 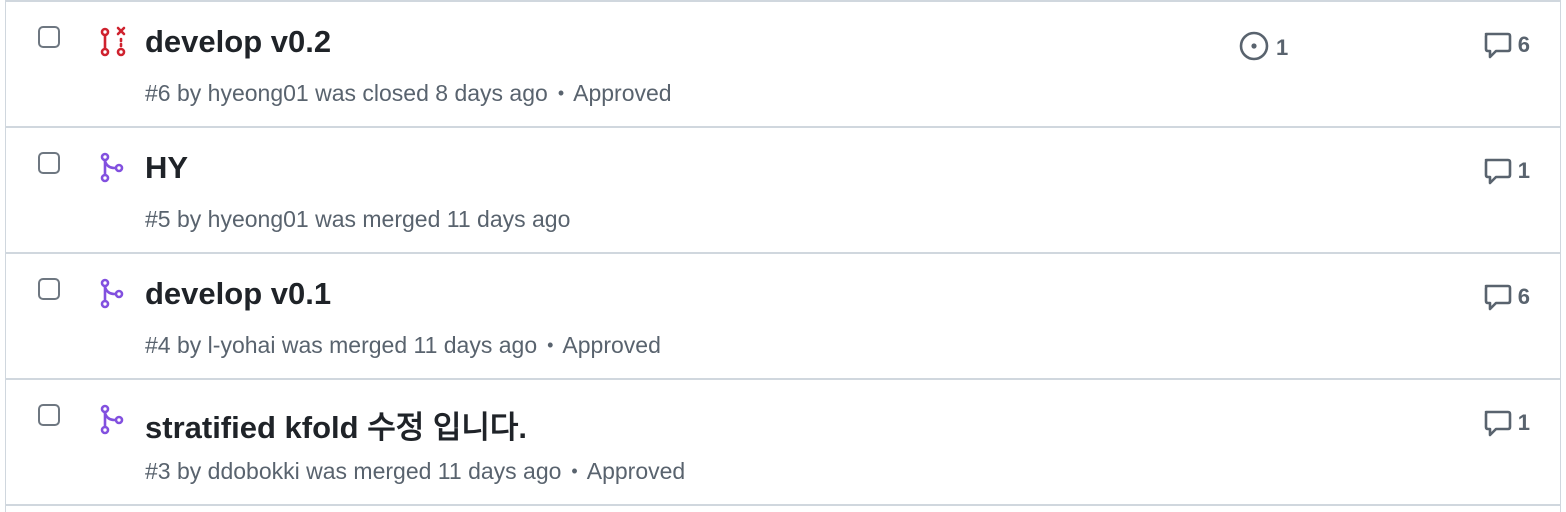 I want to click on pull-request-meta: #5 by hyeong01 was merged 11 days ago, so click(x=357, y=219).